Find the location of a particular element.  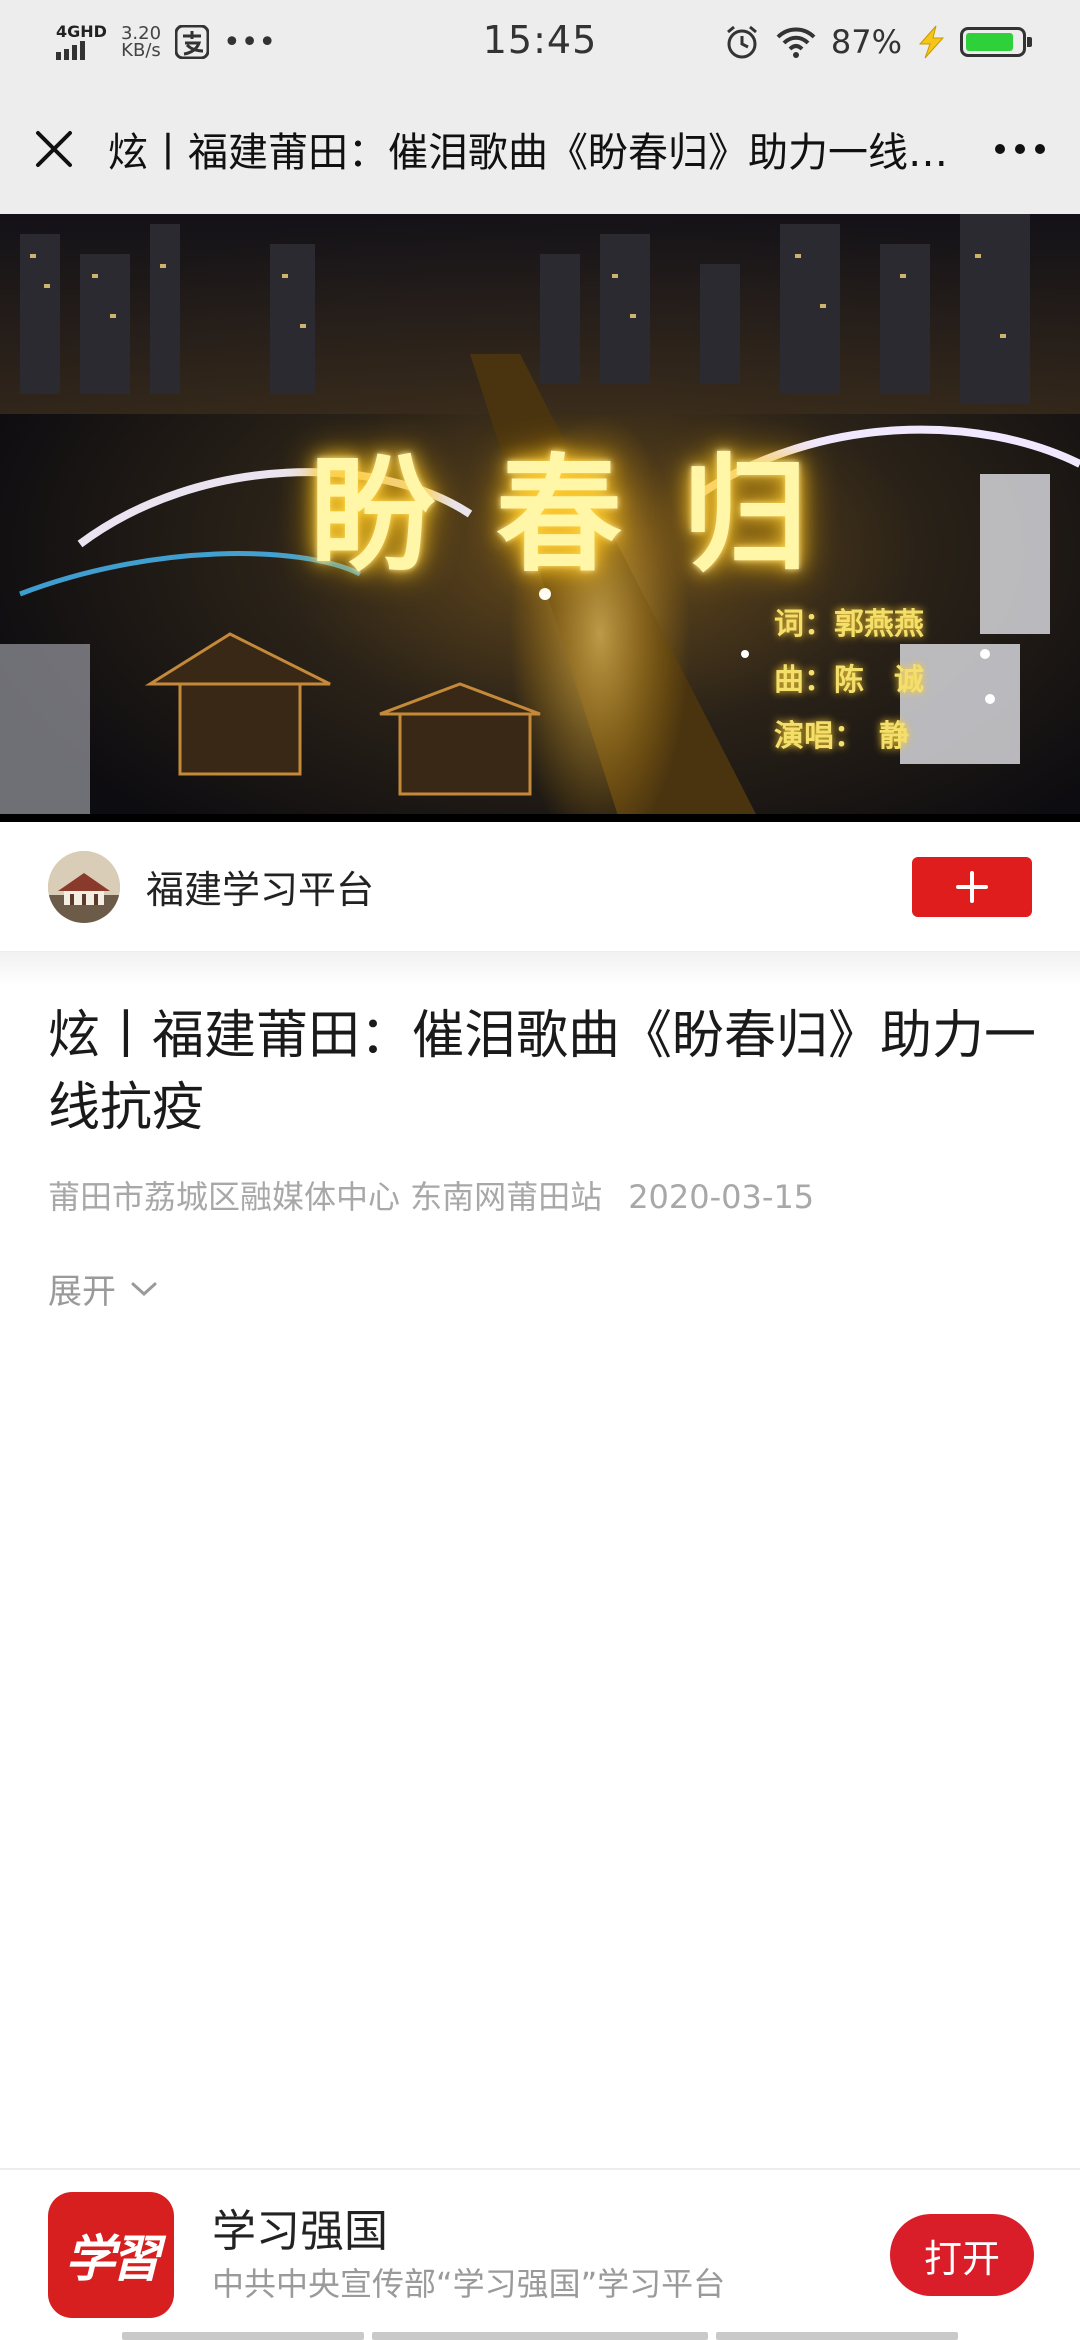

plus-icon is located at coordinates (972, 886).